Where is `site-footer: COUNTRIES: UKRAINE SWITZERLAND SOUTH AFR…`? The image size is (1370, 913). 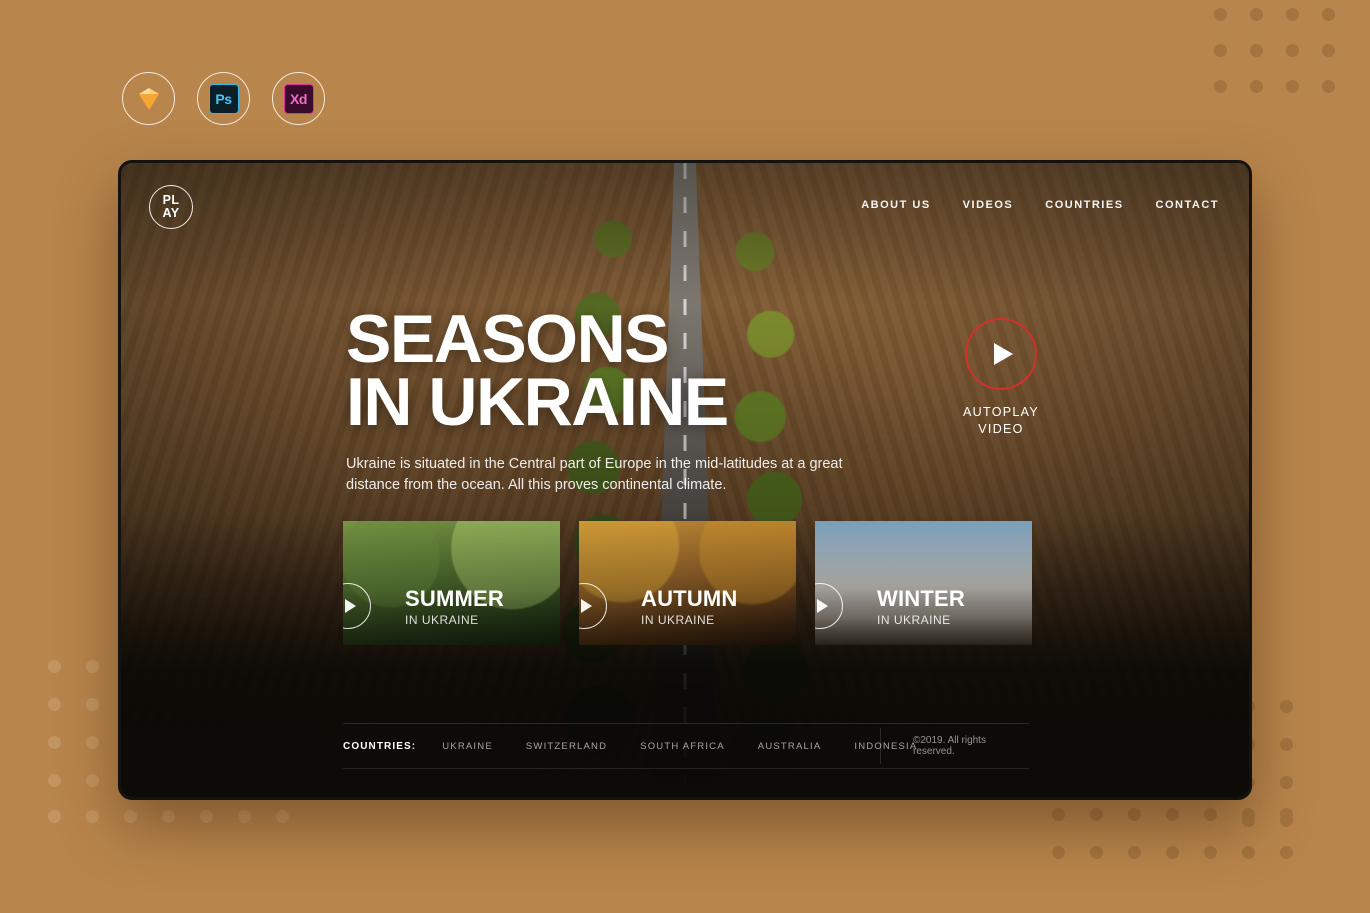
site-footer: COUNTRIES: UKRAINE SWITZERLAND SOUTH AFR… is located at coordinates (686, 746).